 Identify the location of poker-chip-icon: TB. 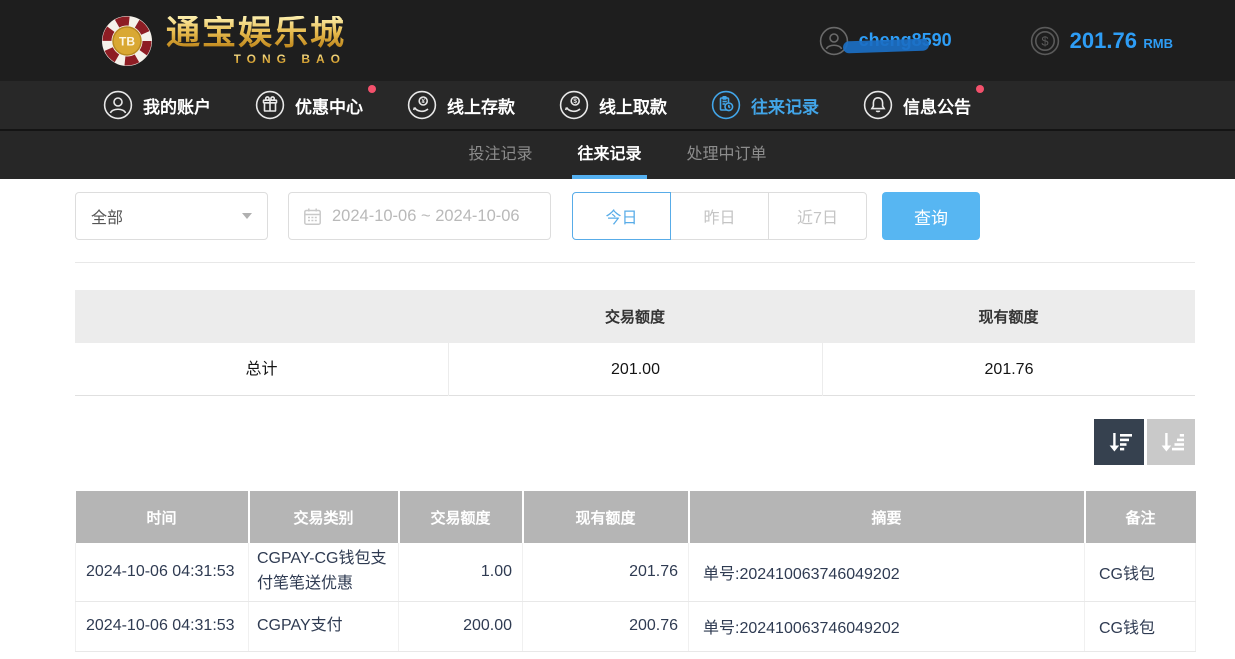
(127, 40).